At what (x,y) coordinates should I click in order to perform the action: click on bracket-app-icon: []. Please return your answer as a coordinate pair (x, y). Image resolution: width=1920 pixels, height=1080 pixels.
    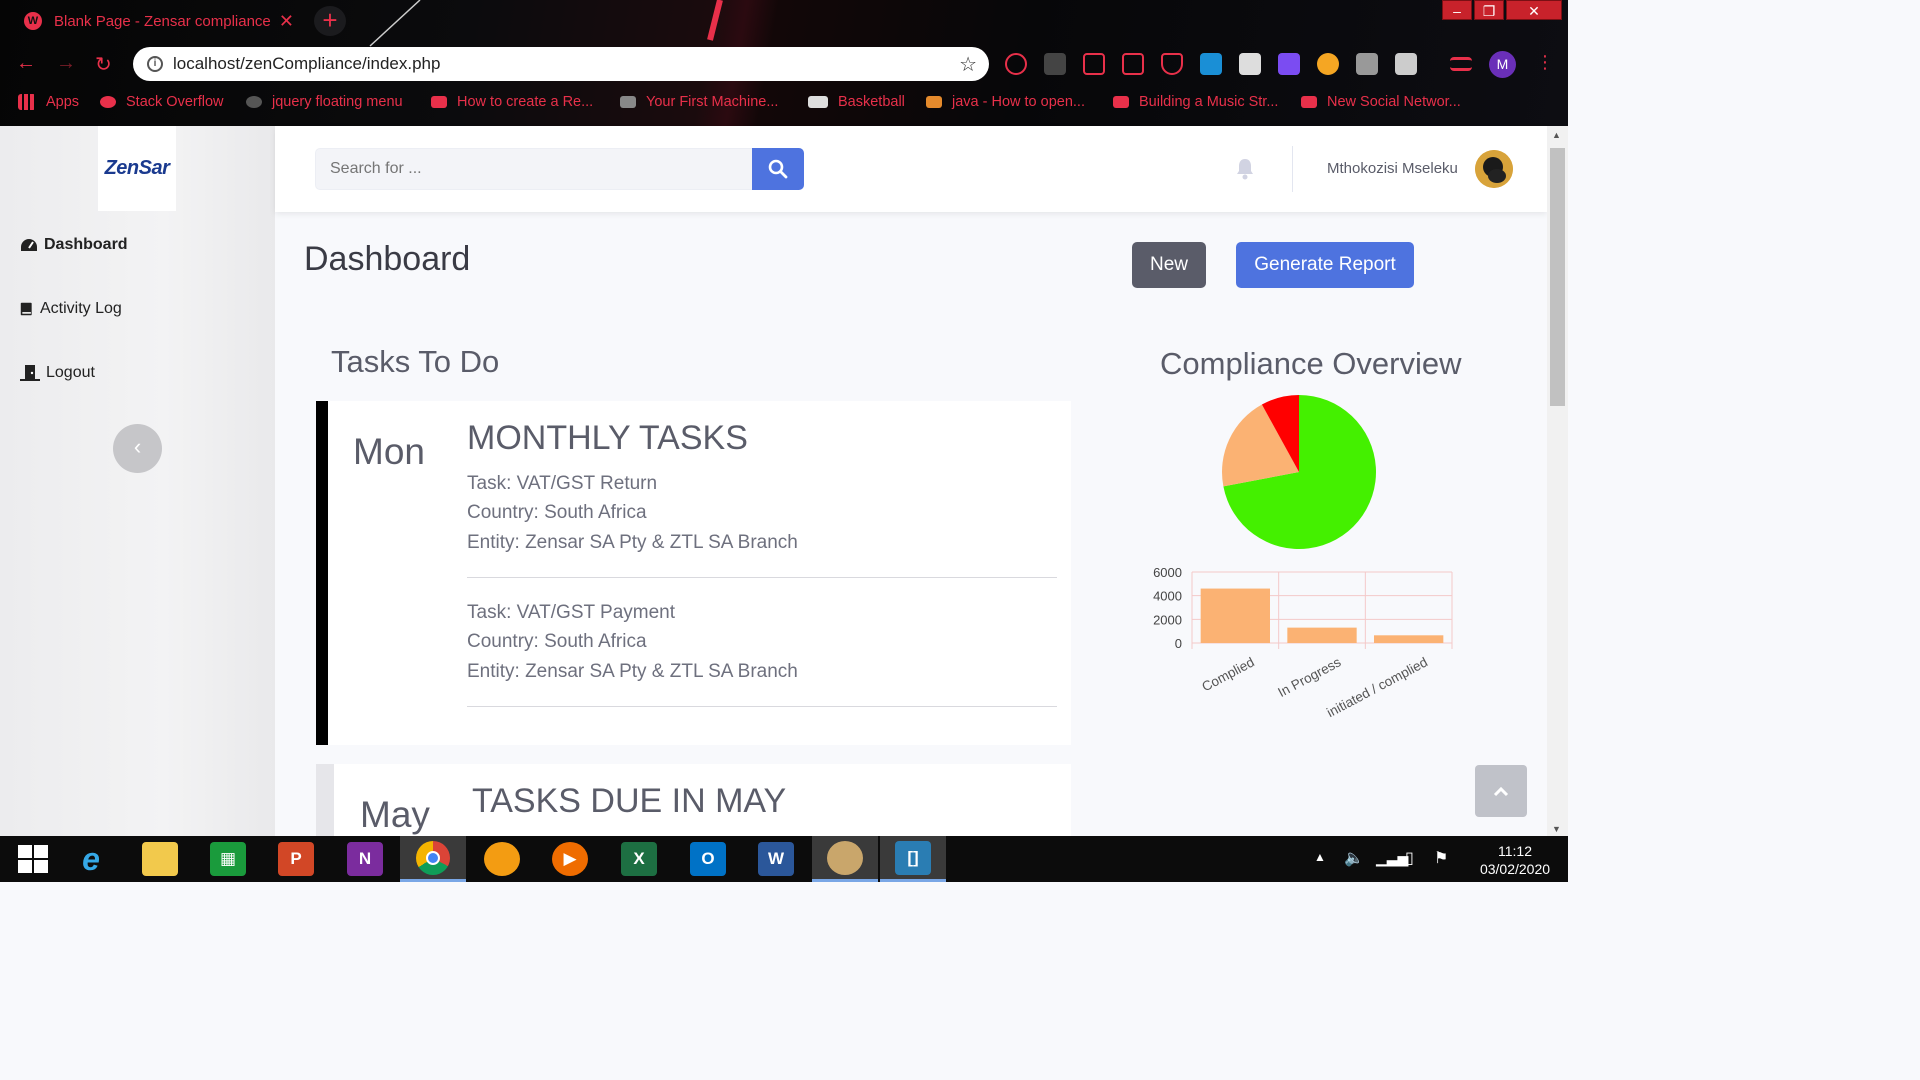
    Looking at the image, I should click on (913, 857).